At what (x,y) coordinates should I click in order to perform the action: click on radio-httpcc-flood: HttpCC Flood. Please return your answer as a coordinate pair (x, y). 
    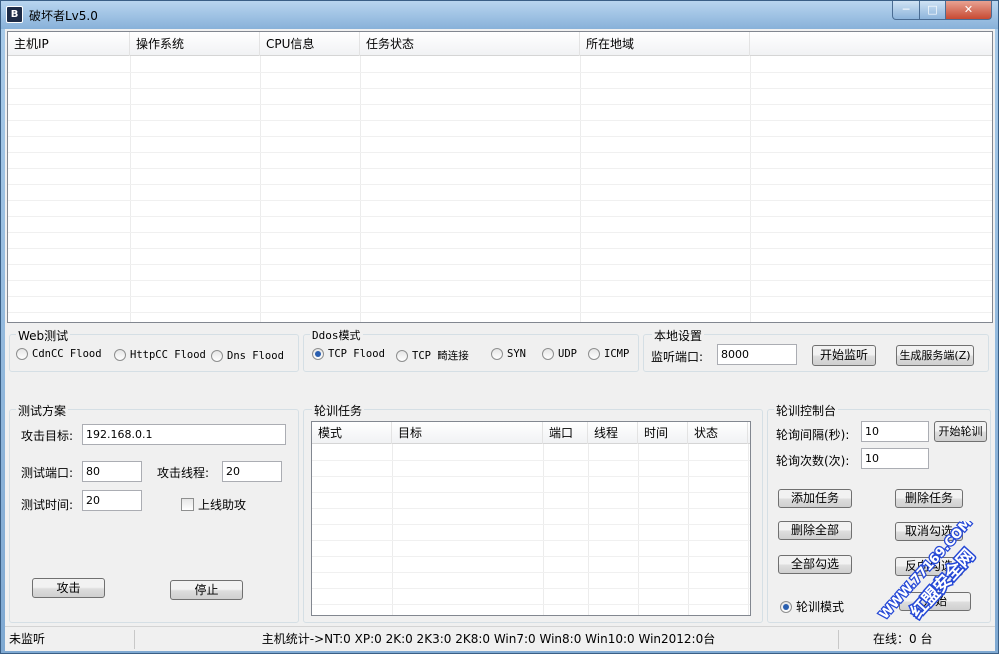
    Looking at the image, I should click on (160, 355).